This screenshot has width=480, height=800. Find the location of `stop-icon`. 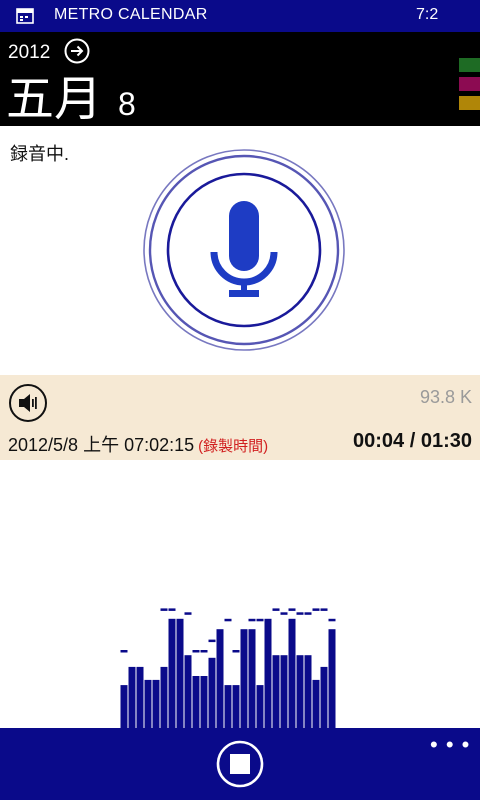

stop-icon is located at coordinates (240, 764).